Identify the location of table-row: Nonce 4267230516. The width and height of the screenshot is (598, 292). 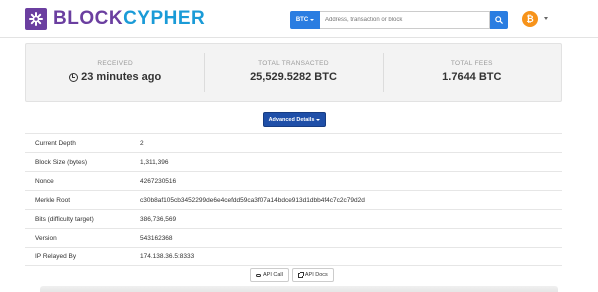
(293, 180).